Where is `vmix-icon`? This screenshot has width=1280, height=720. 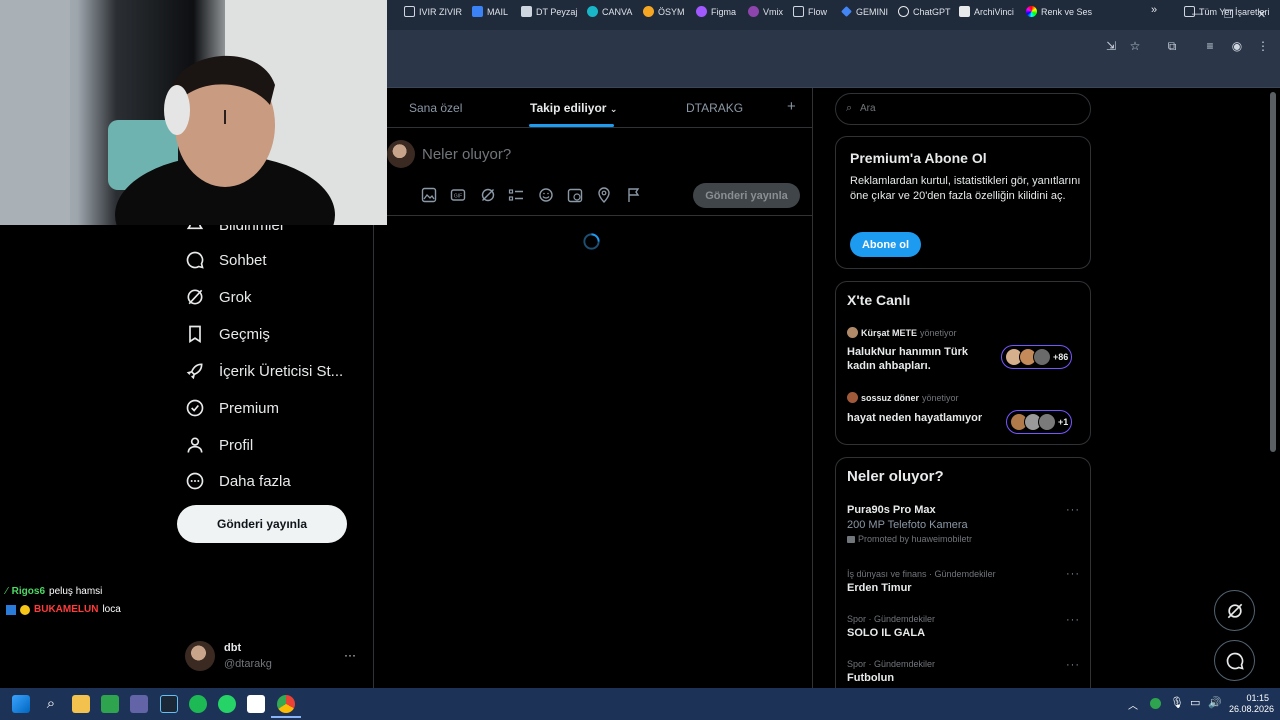 vmix-icon is located at coordinates (753, 11).